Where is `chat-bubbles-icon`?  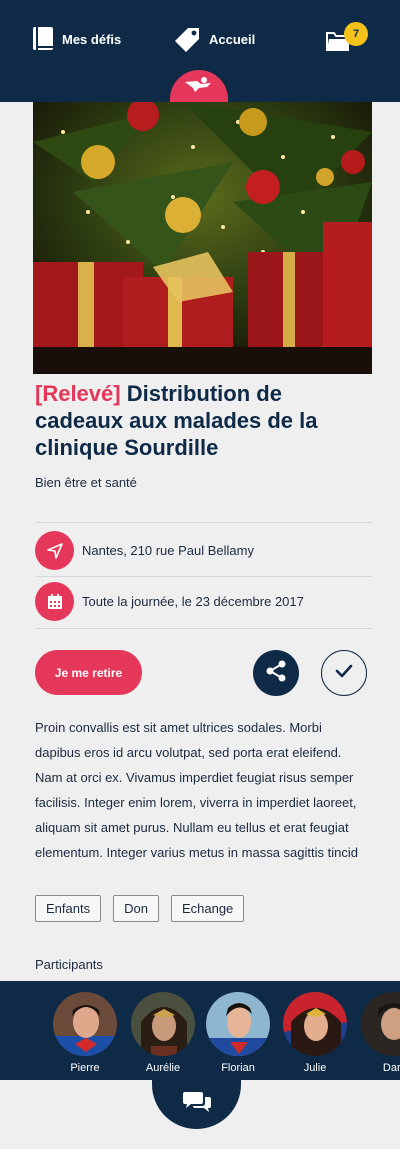
chat-bubbles-icon is located at coordinates (197, 1104).